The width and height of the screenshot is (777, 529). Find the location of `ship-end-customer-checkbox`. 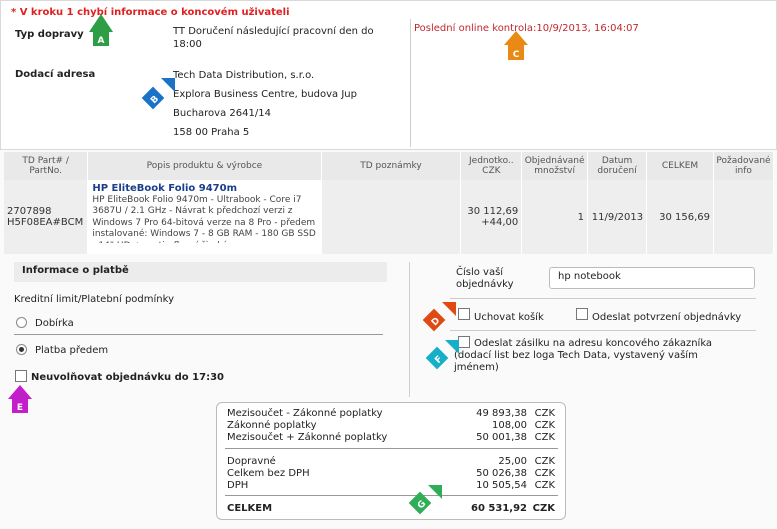

ship-end-customer-checkbox is located at coordinates (464, 342).